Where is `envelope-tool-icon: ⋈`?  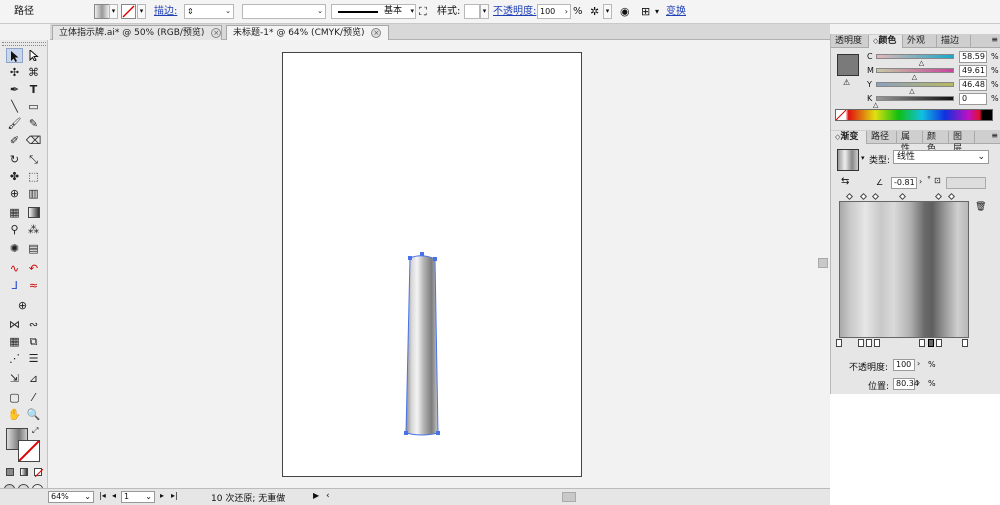 envelope-tool-icon: ⋈ is located at coordinates (14, 324).